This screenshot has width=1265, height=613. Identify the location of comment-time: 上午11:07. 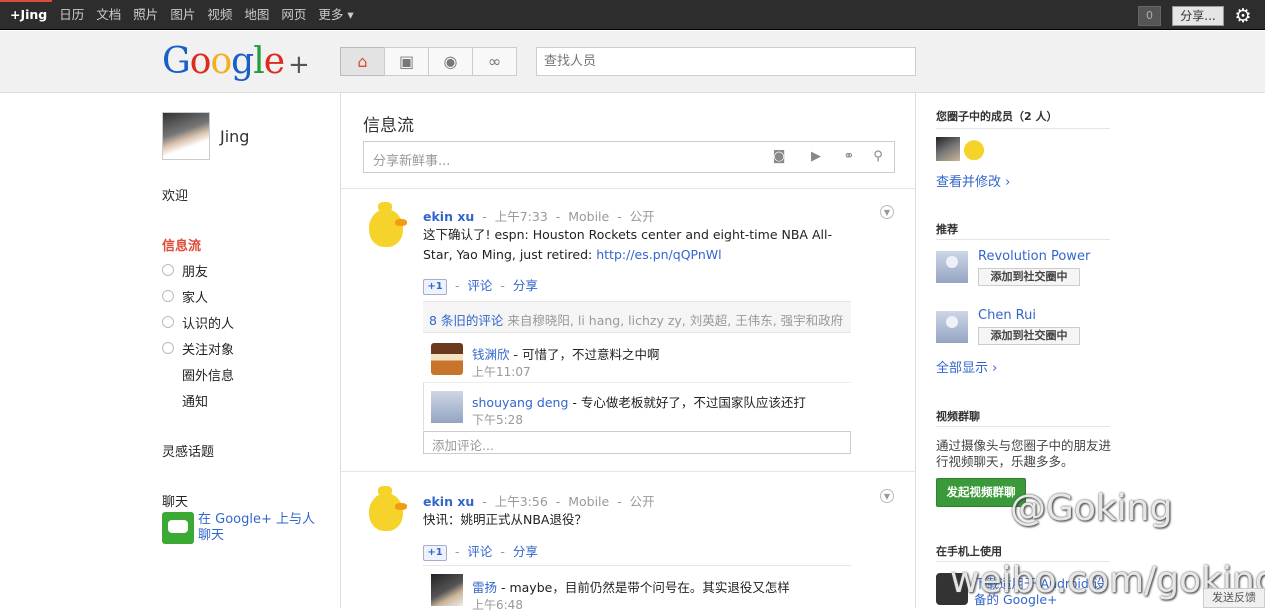
(501, 371).